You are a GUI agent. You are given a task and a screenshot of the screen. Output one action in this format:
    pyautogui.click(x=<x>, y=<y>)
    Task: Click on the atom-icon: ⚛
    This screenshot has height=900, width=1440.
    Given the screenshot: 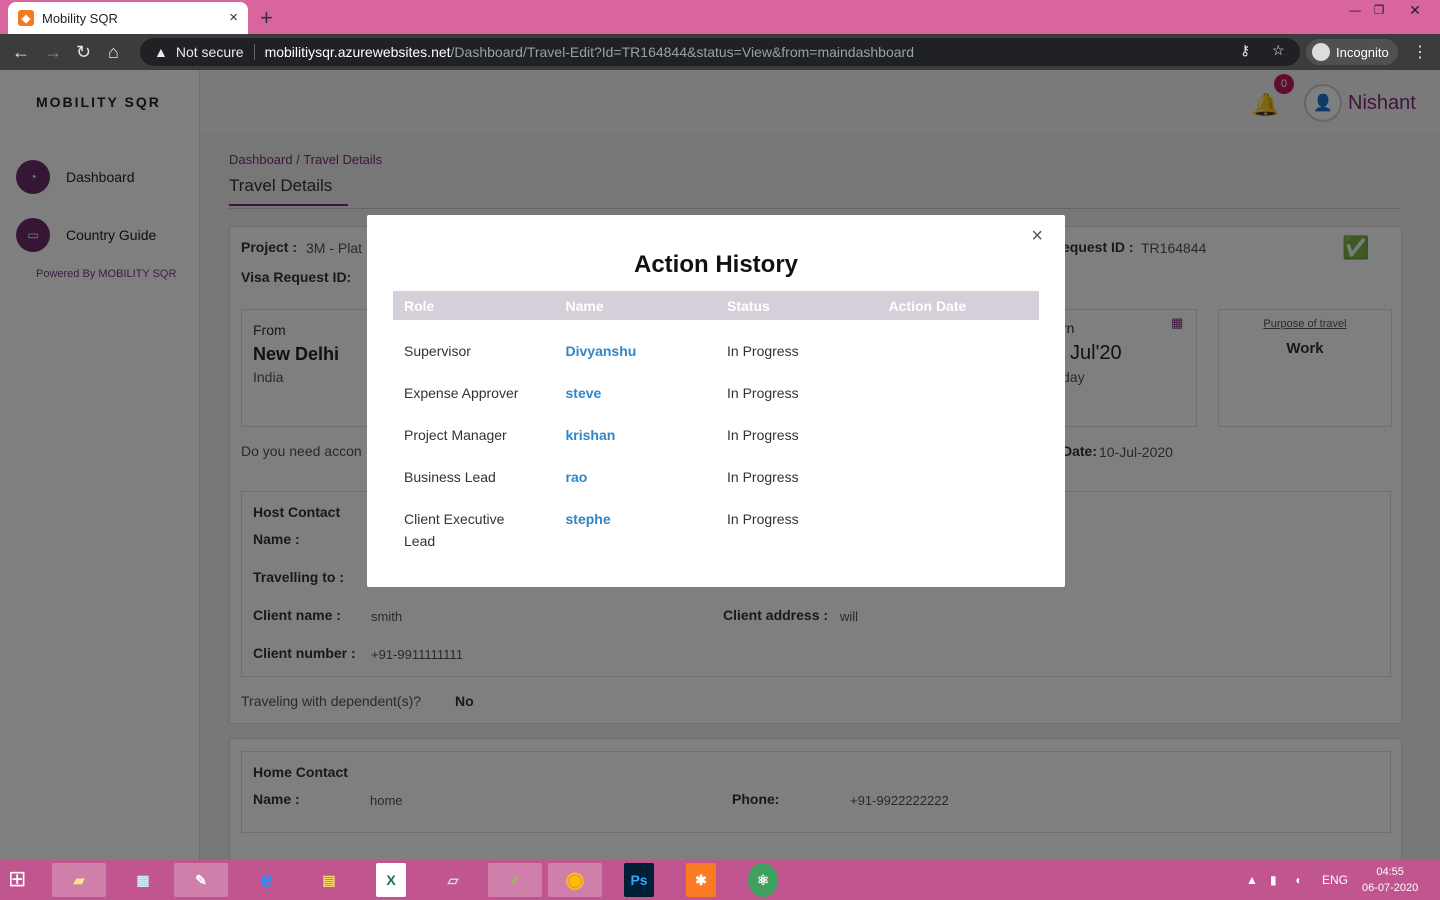 What is the action you would take?
    pyautogui.click(x=763, y=880)
    